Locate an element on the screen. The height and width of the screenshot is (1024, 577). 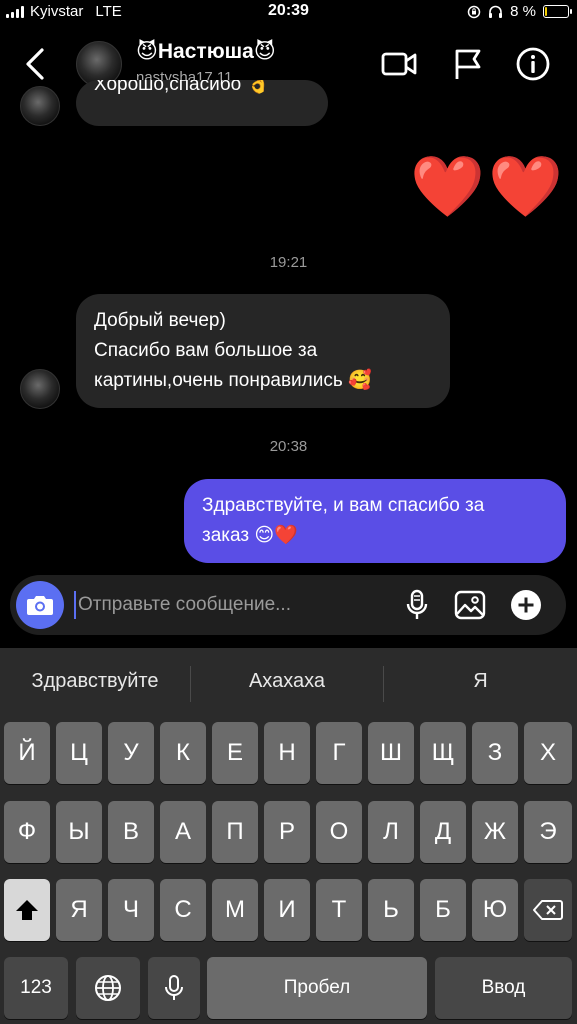
key: О is located at coordinates (339, 832).